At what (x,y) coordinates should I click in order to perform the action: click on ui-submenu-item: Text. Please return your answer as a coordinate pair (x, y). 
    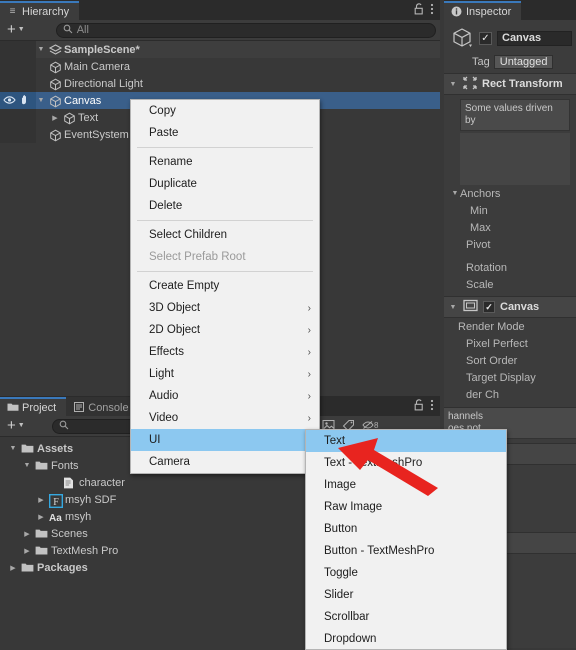
    Looking at the image, I should click on (406, 441).